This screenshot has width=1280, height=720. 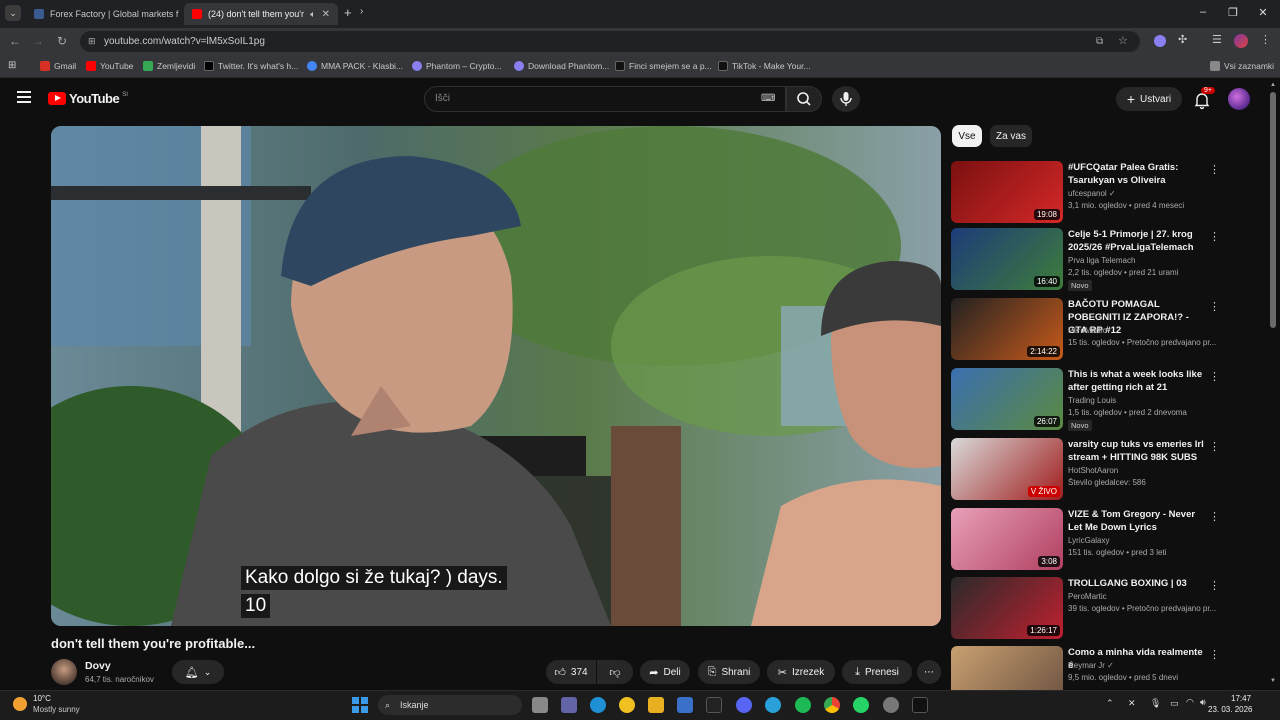 I want to click on share-button: ➦ Deli, so click(x=665, y=672).